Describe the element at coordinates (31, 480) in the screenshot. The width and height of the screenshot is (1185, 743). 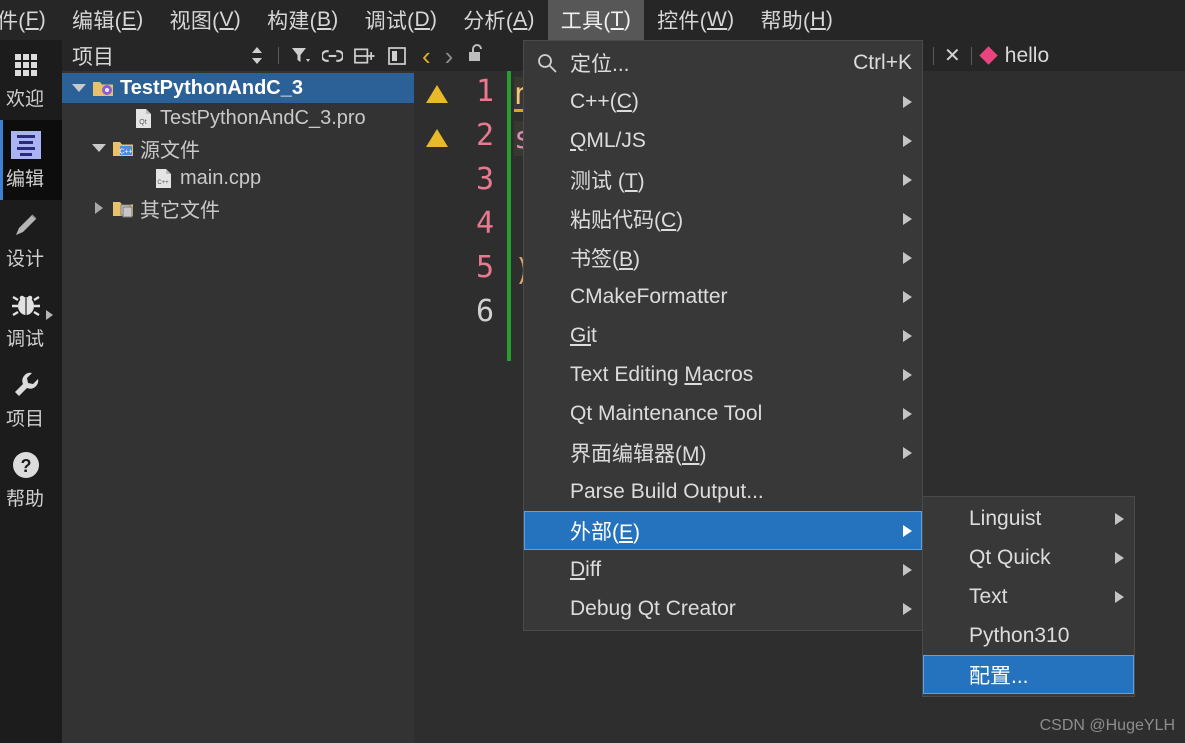
I see `mode-item-question-circle: ? 帮助` at that location.